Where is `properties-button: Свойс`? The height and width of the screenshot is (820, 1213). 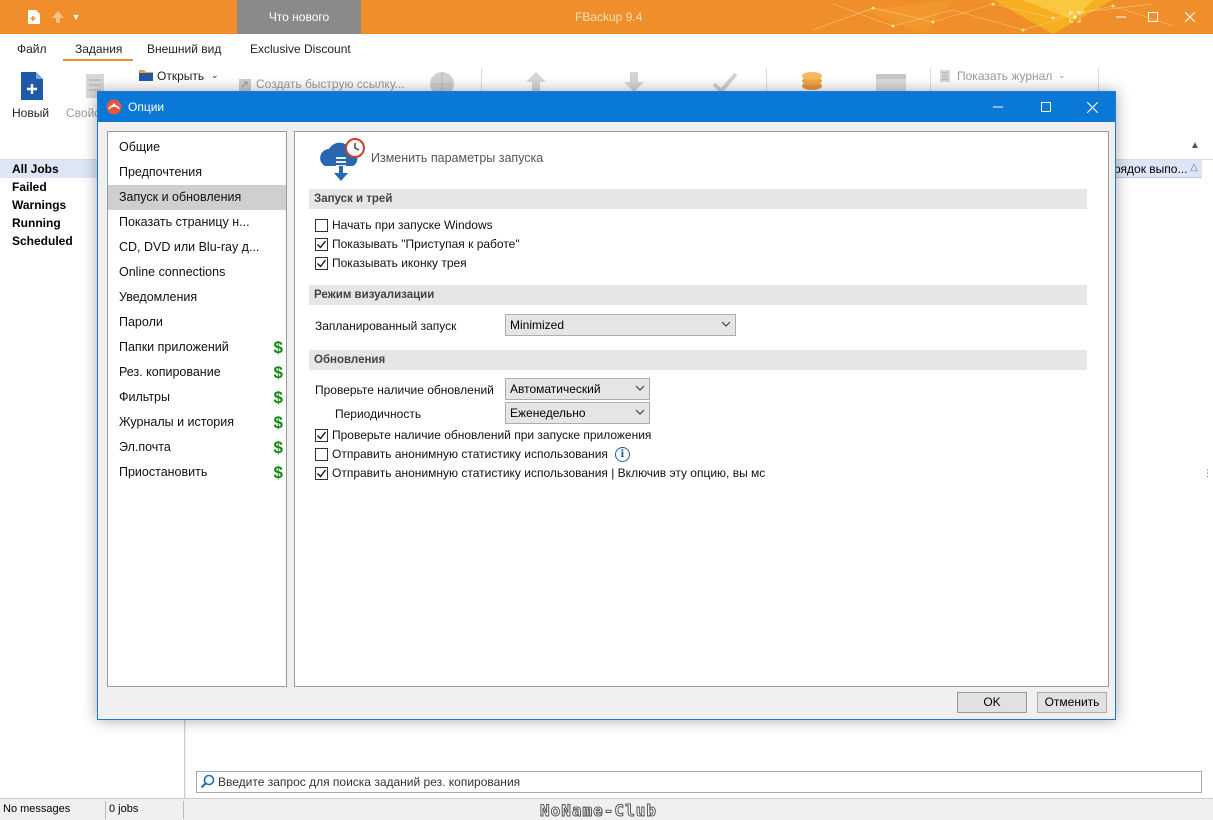 properties-button: Свойс is located at coordinates (83, 113).